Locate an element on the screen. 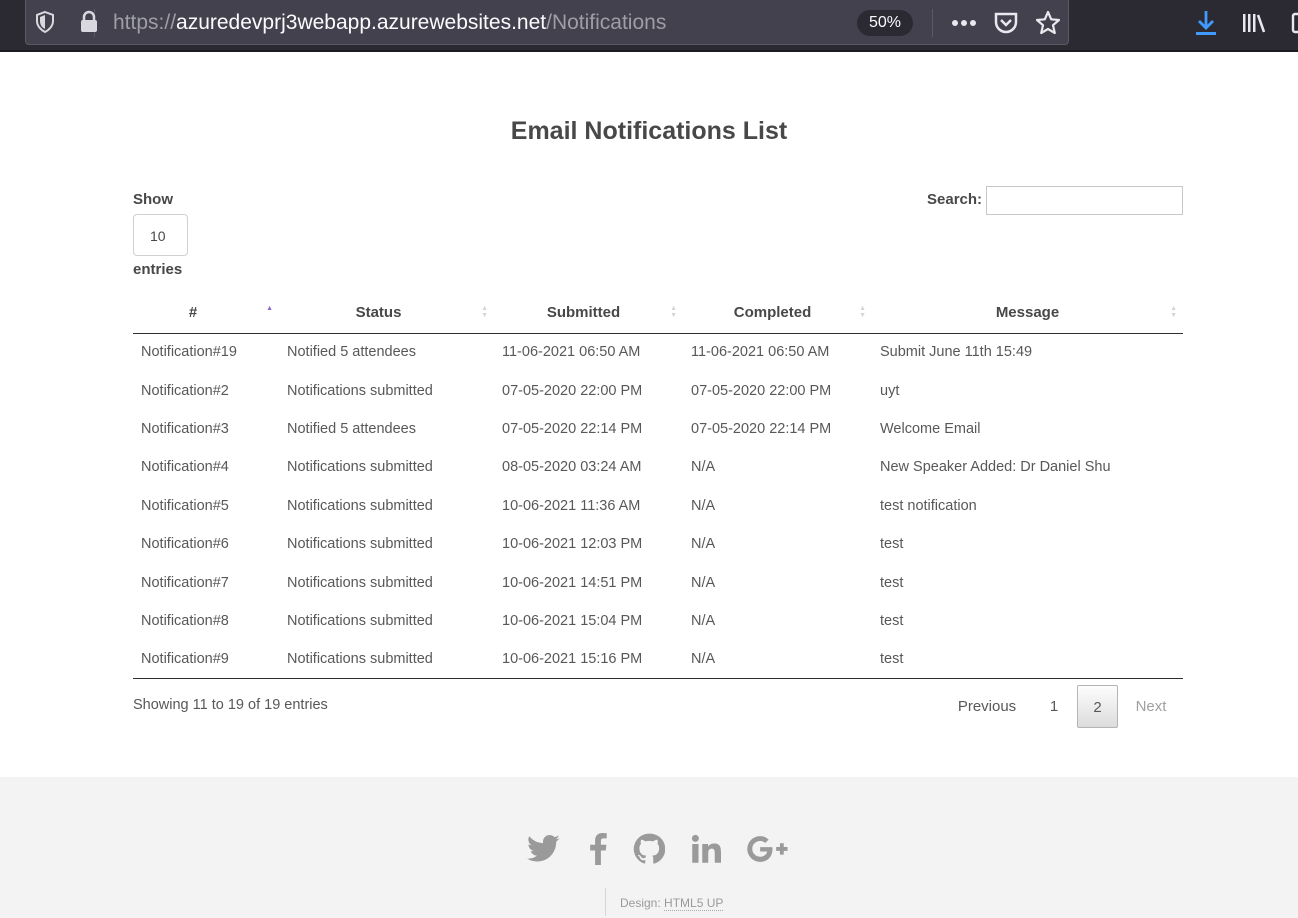  page-length-select: 10 is located at coordinates (160, 235).